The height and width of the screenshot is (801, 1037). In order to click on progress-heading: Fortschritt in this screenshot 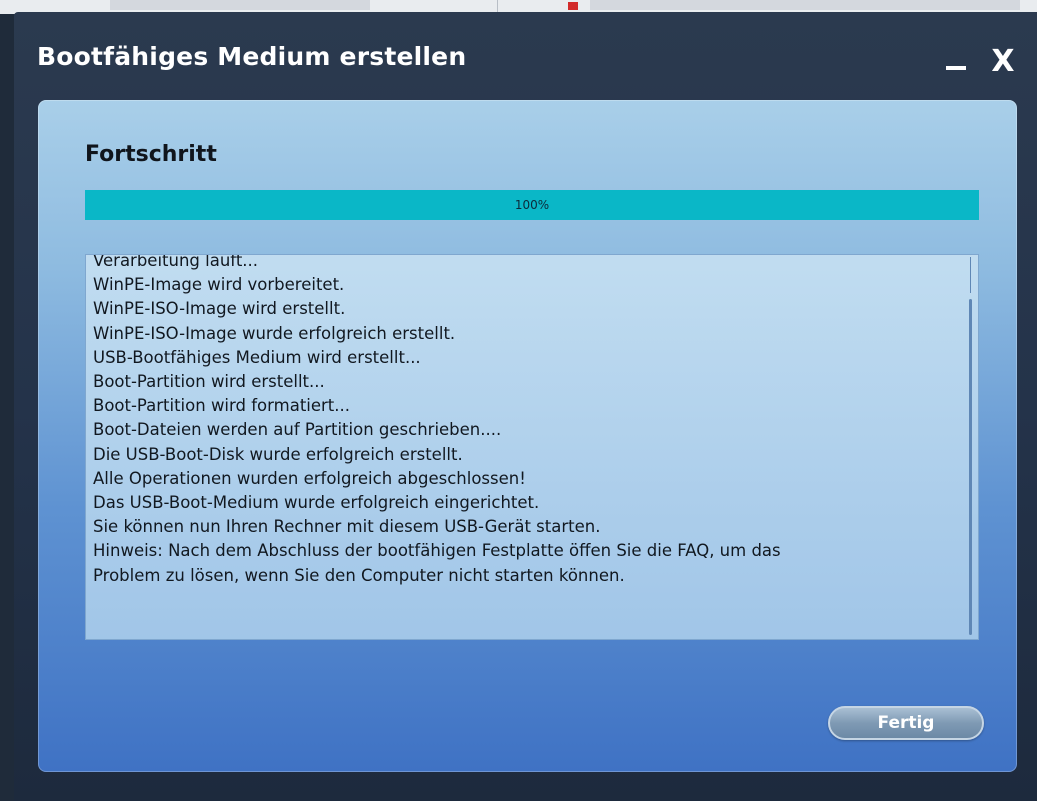, I will do `click(151, 154)`.